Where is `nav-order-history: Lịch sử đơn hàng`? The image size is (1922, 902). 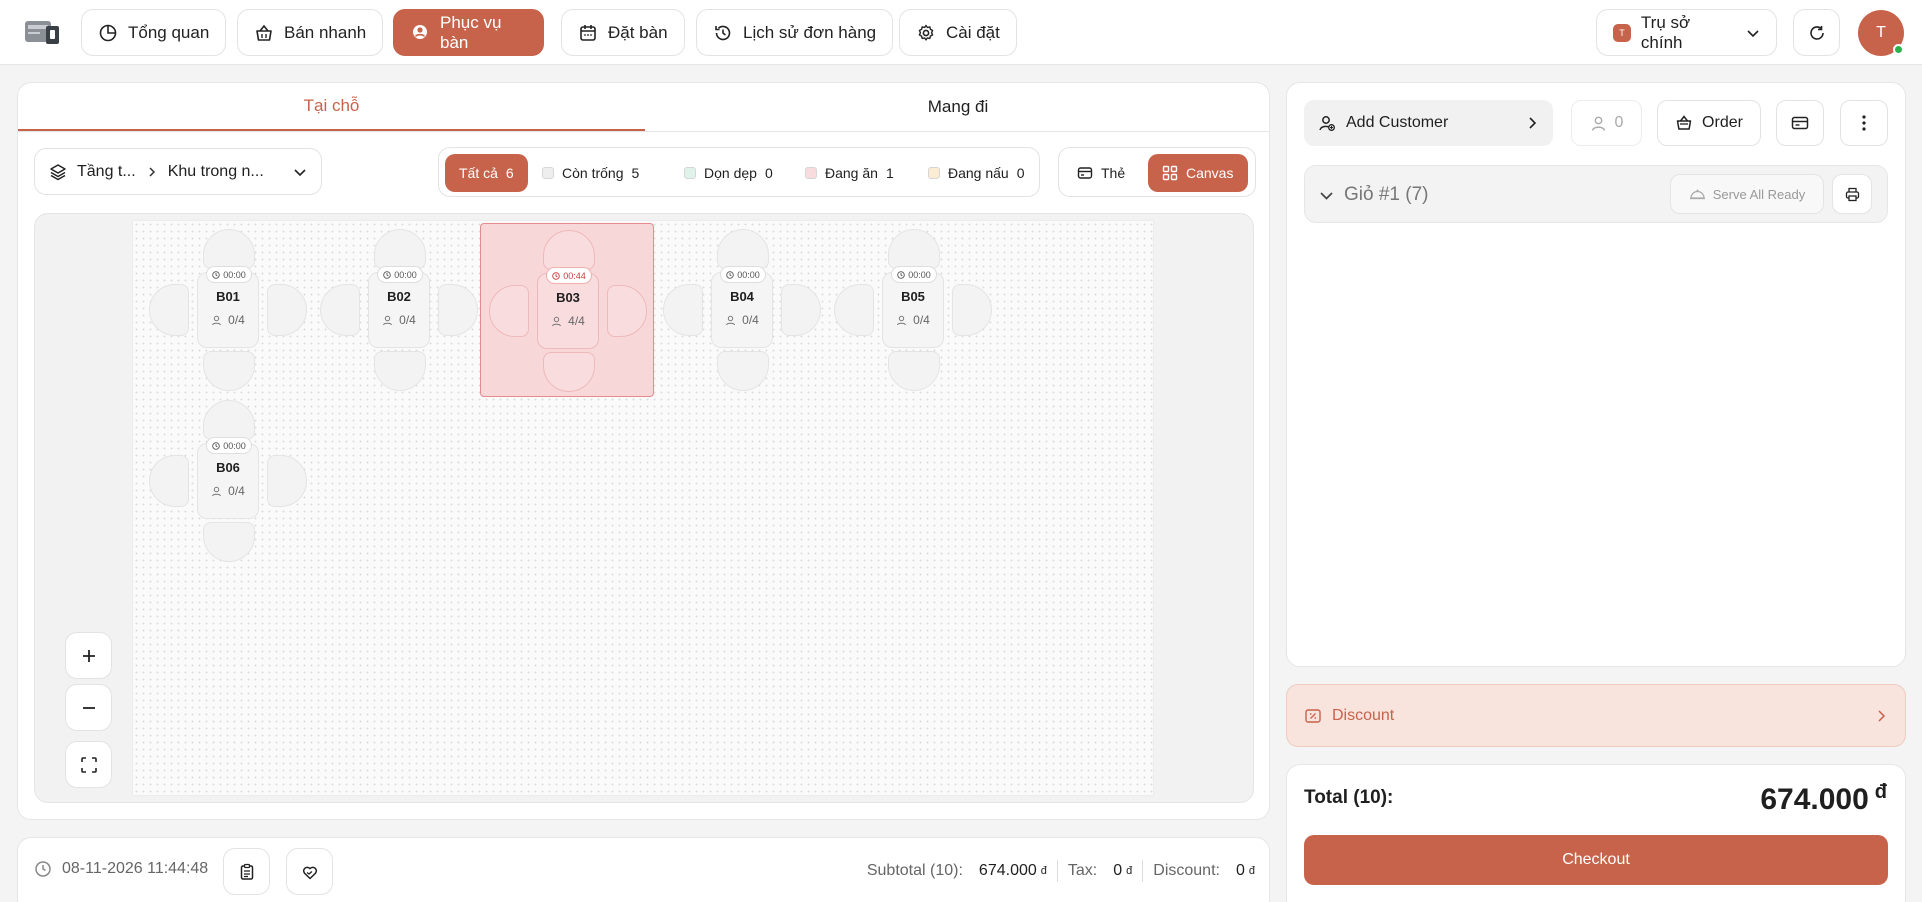
nav-order-history: Lịch sử đơn hàng is located at coordinates (795, 32).